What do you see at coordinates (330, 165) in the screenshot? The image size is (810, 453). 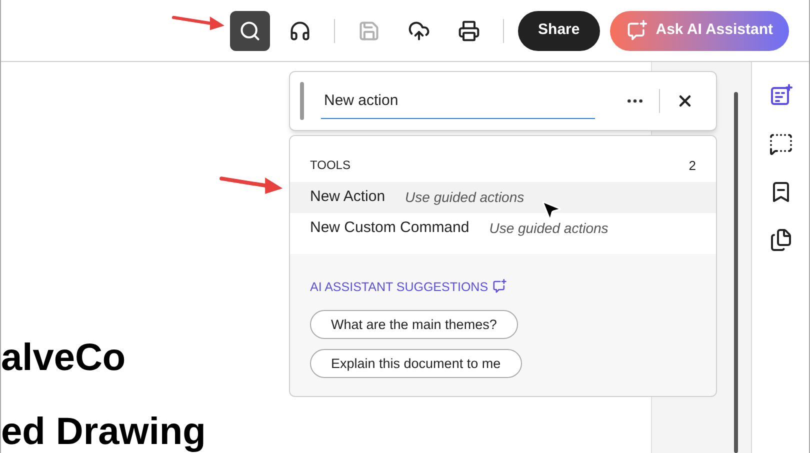 I see `section-title: TOOLS` at bounding box center [330, 165].